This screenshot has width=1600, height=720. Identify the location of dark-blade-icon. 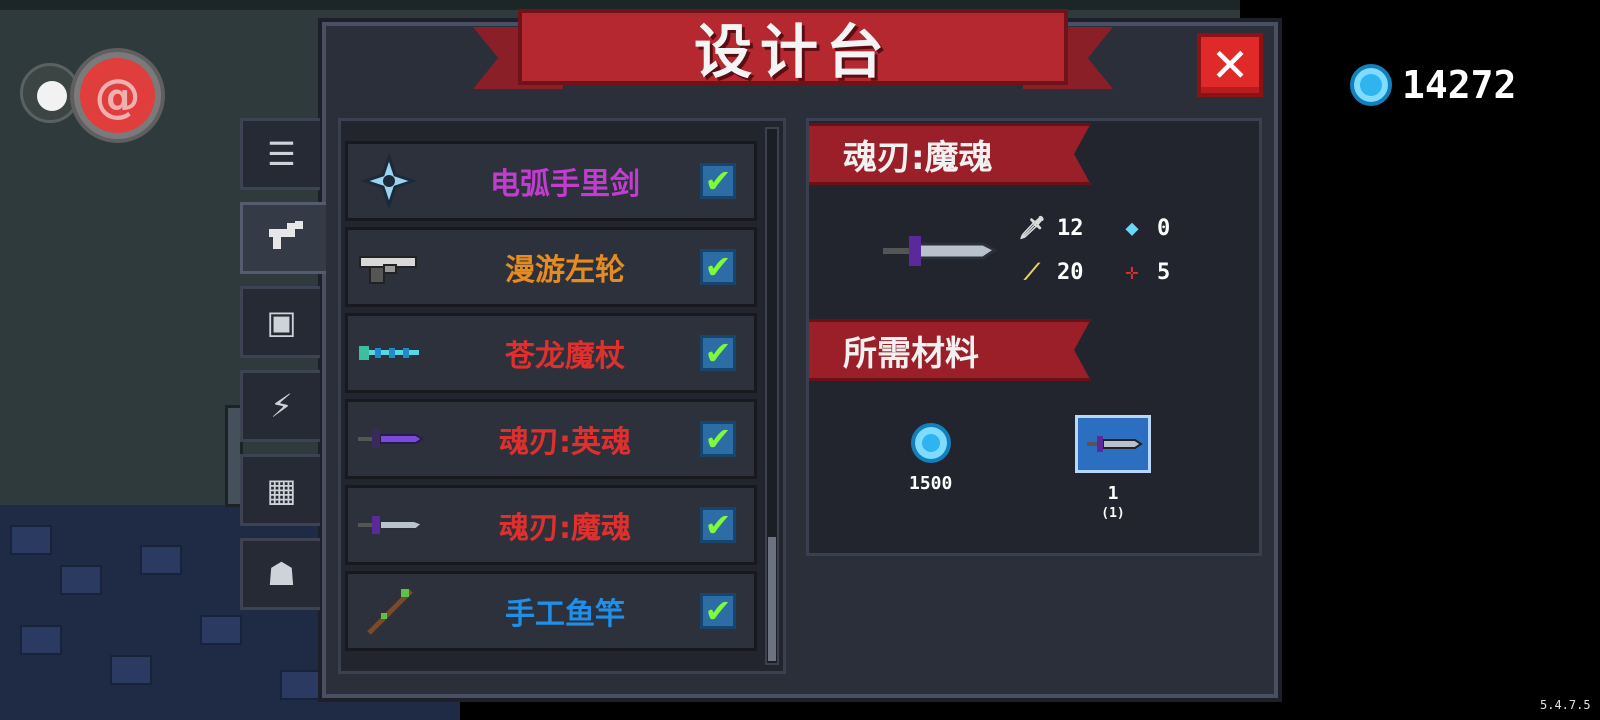
(389, 525).